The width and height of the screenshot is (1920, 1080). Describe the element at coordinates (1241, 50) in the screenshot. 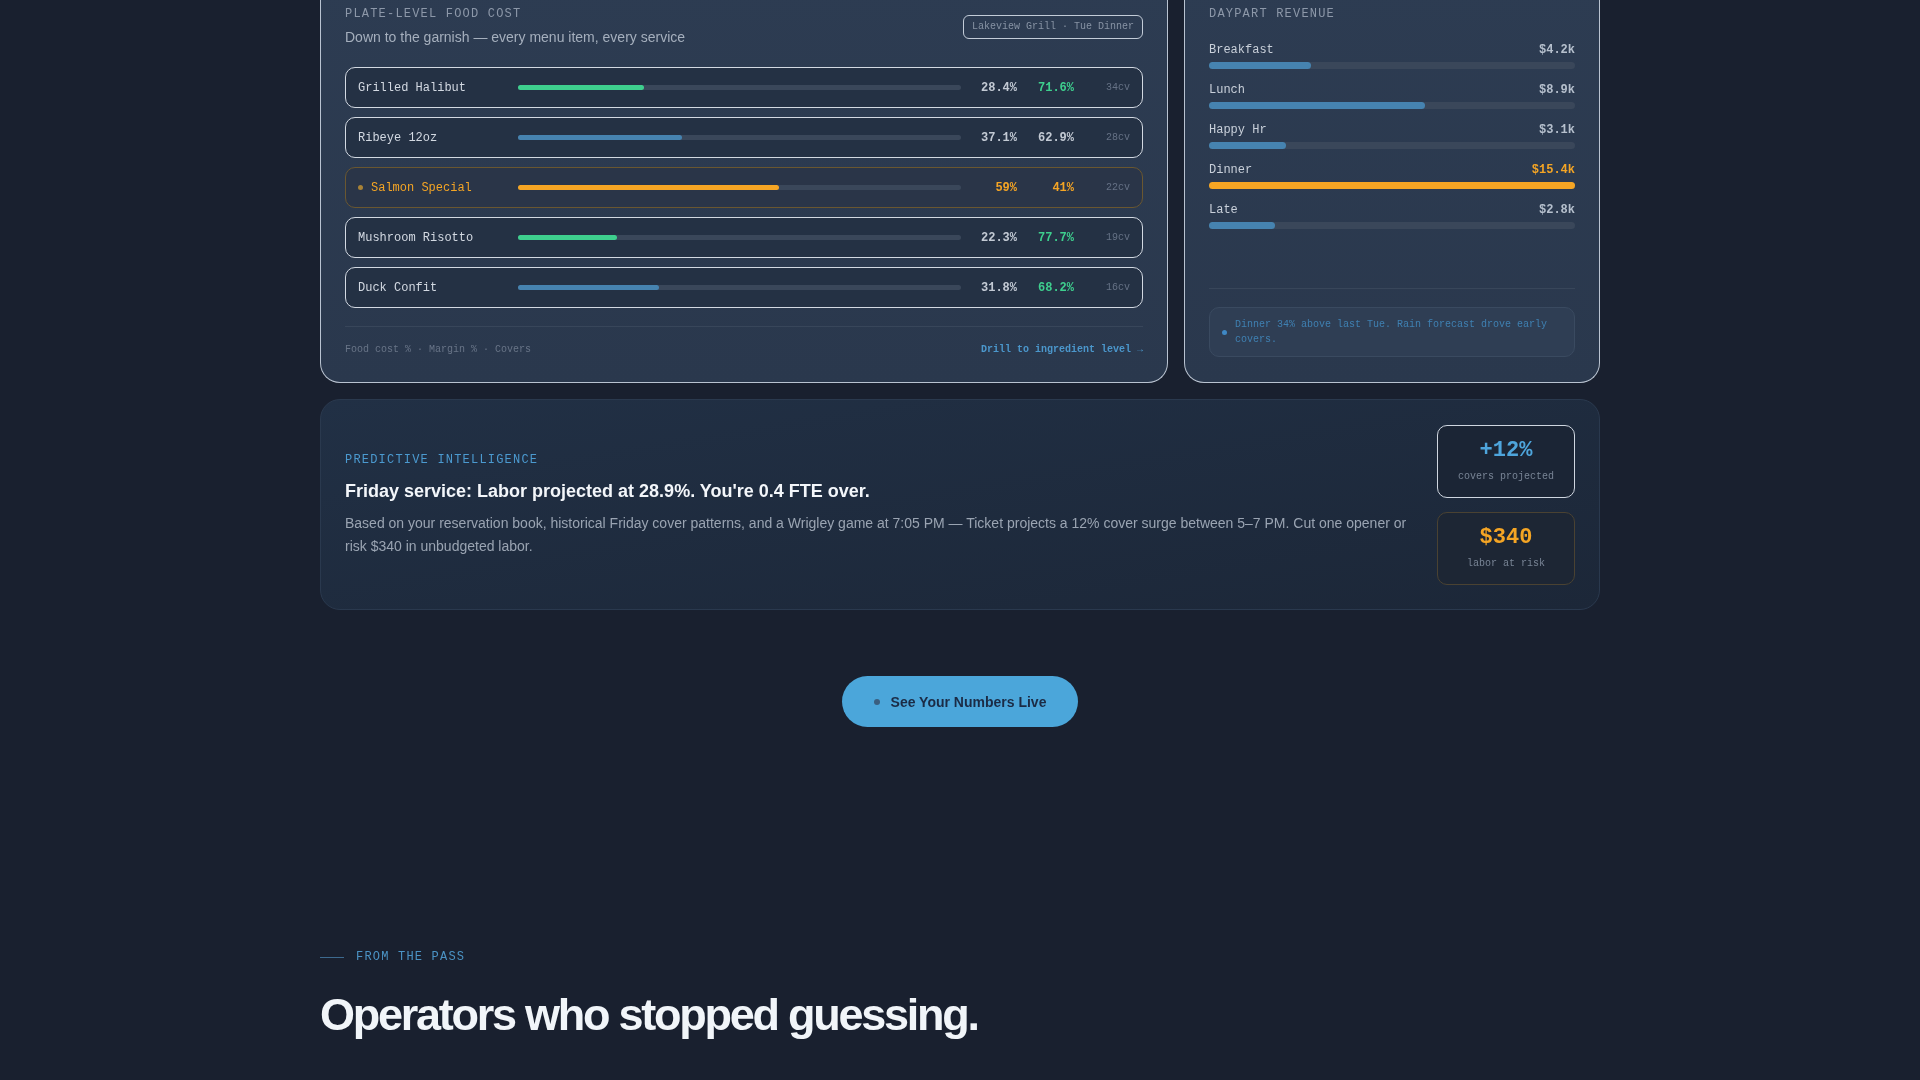

I see `daypart-label: Breakfast` at that location.